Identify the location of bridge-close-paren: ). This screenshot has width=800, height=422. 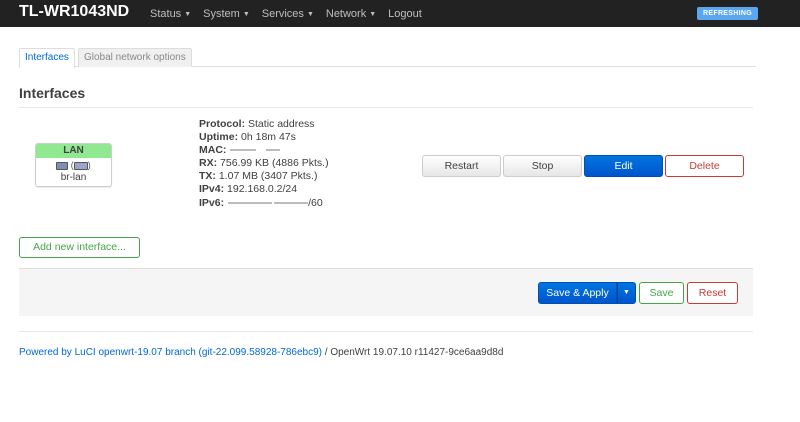
(89, 165).